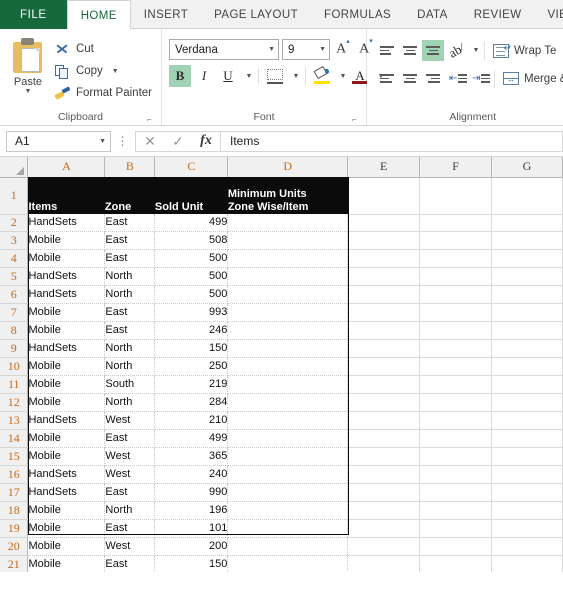  I want to click on cell-c12: 284, so click(191, 402).